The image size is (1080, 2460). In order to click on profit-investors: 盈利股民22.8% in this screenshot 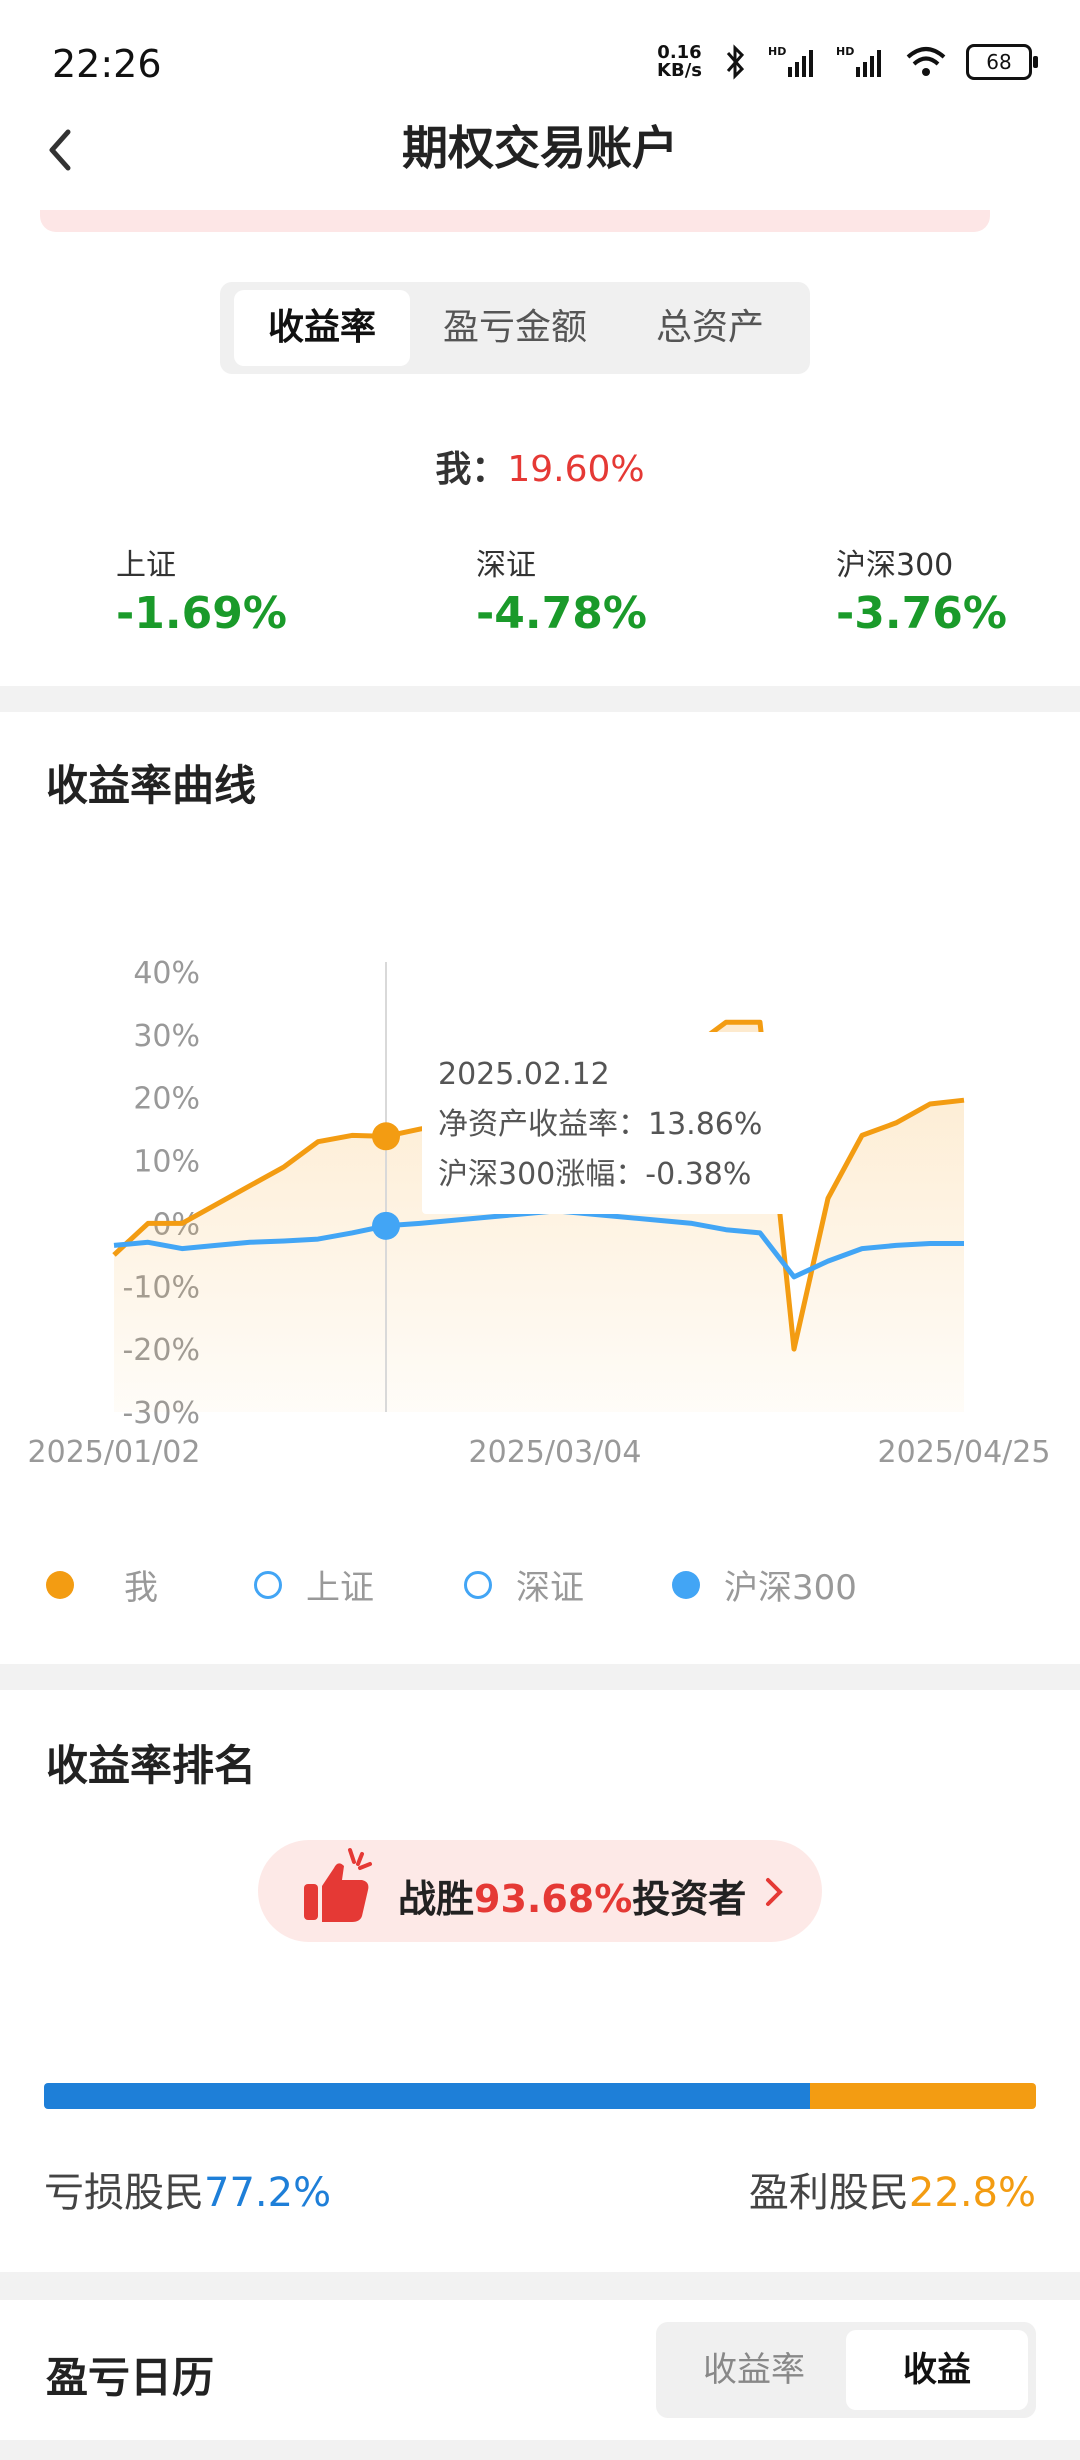, I will do `click(892, 2193)`.